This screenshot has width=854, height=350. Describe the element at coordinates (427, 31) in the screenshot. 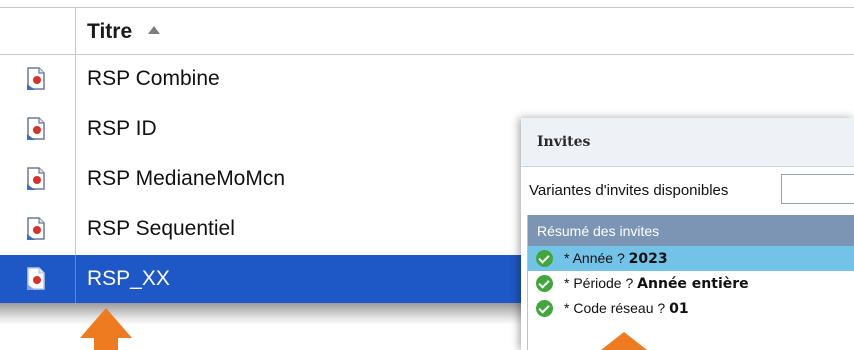

I see `list-header: Titre` at that location.